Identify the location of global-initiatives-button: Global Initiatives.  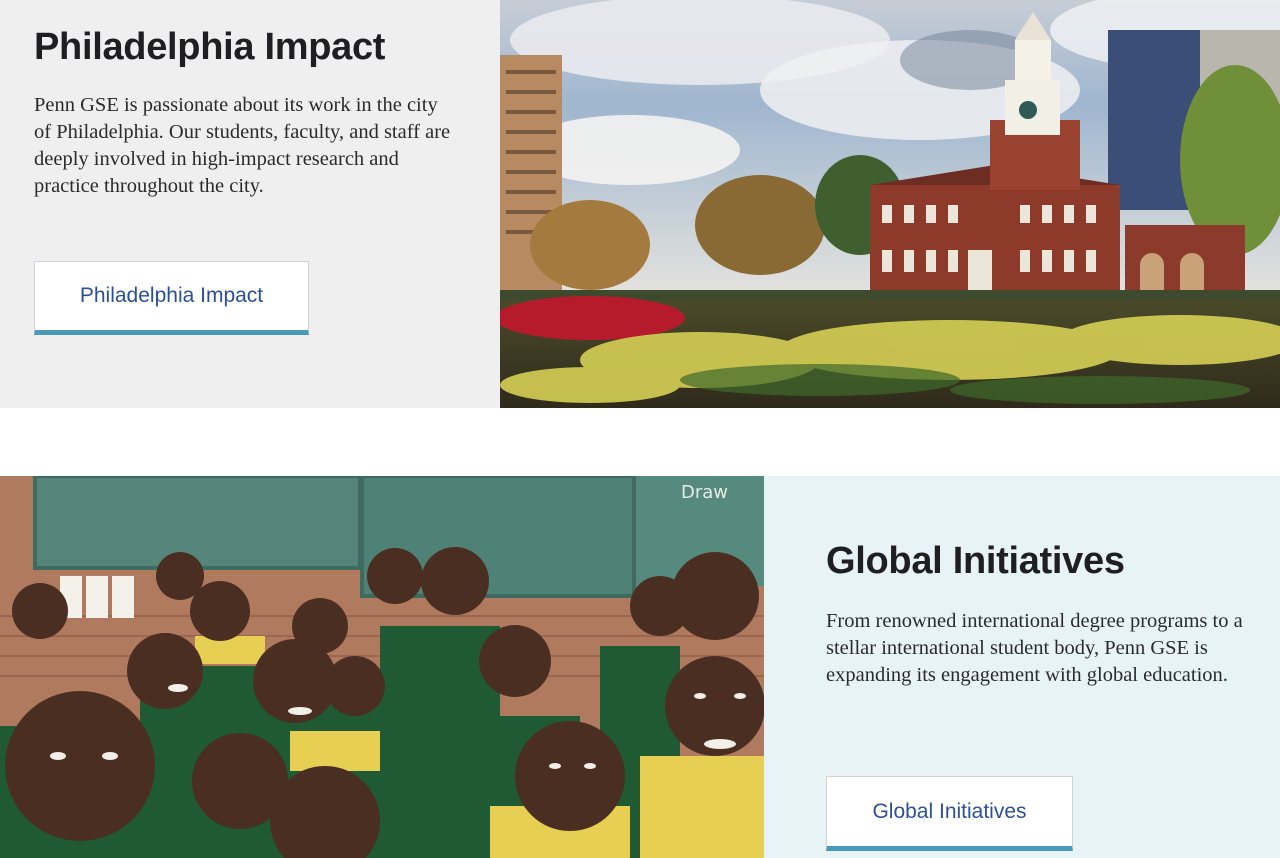
(949, 813).